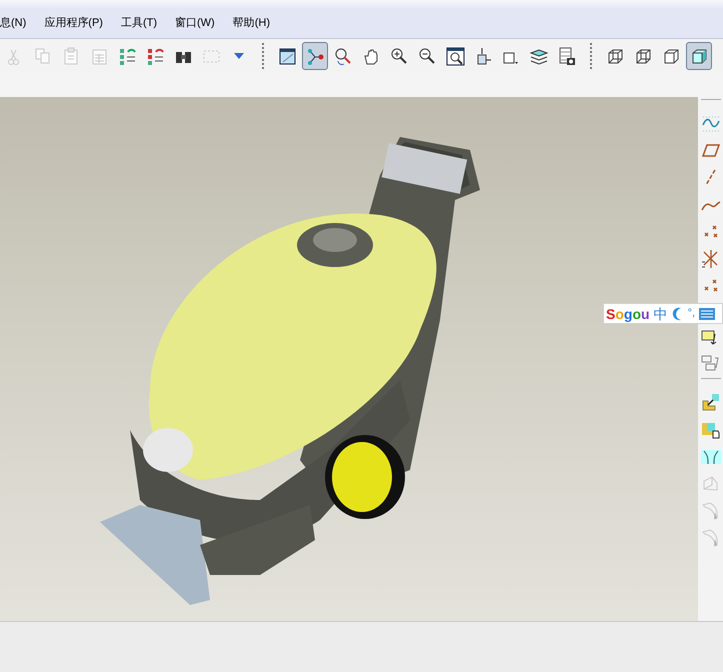 The width and height of the screenshot is (723, 672). What do you see at coordinates (287, 56) in the screenshot?
I see `viewport-icon` at bounding box center [287, 56].